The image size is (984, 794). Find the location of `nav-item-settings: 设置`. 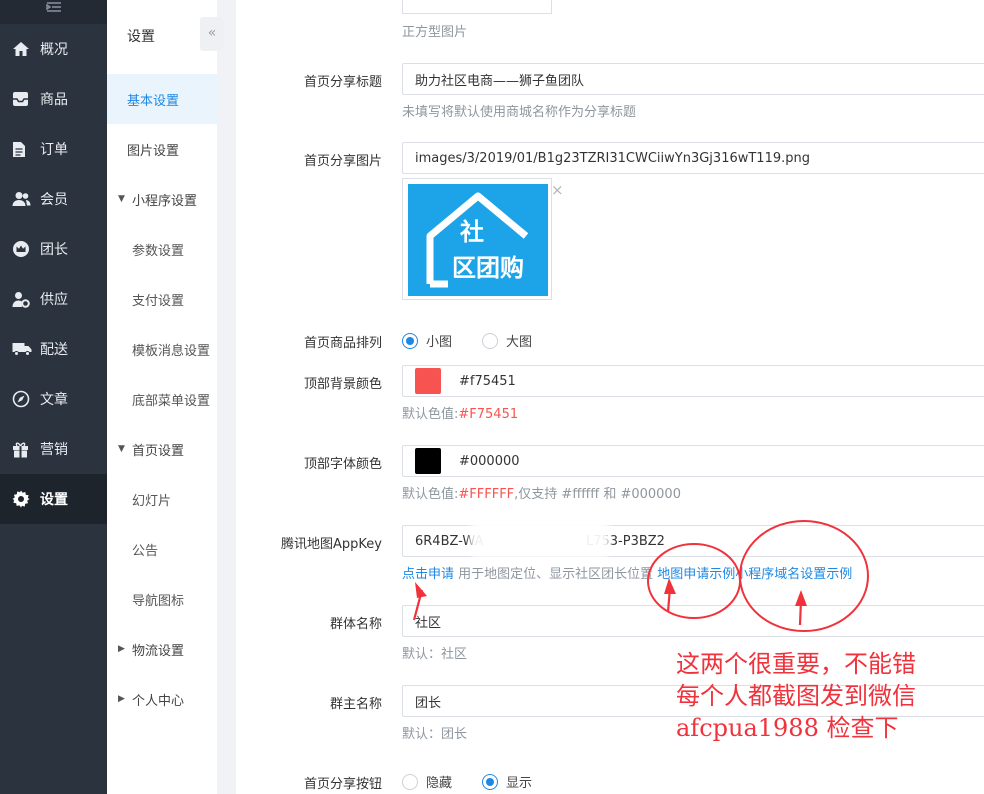

nav-item-settings: 设置 is located at coordinates (53, 499).